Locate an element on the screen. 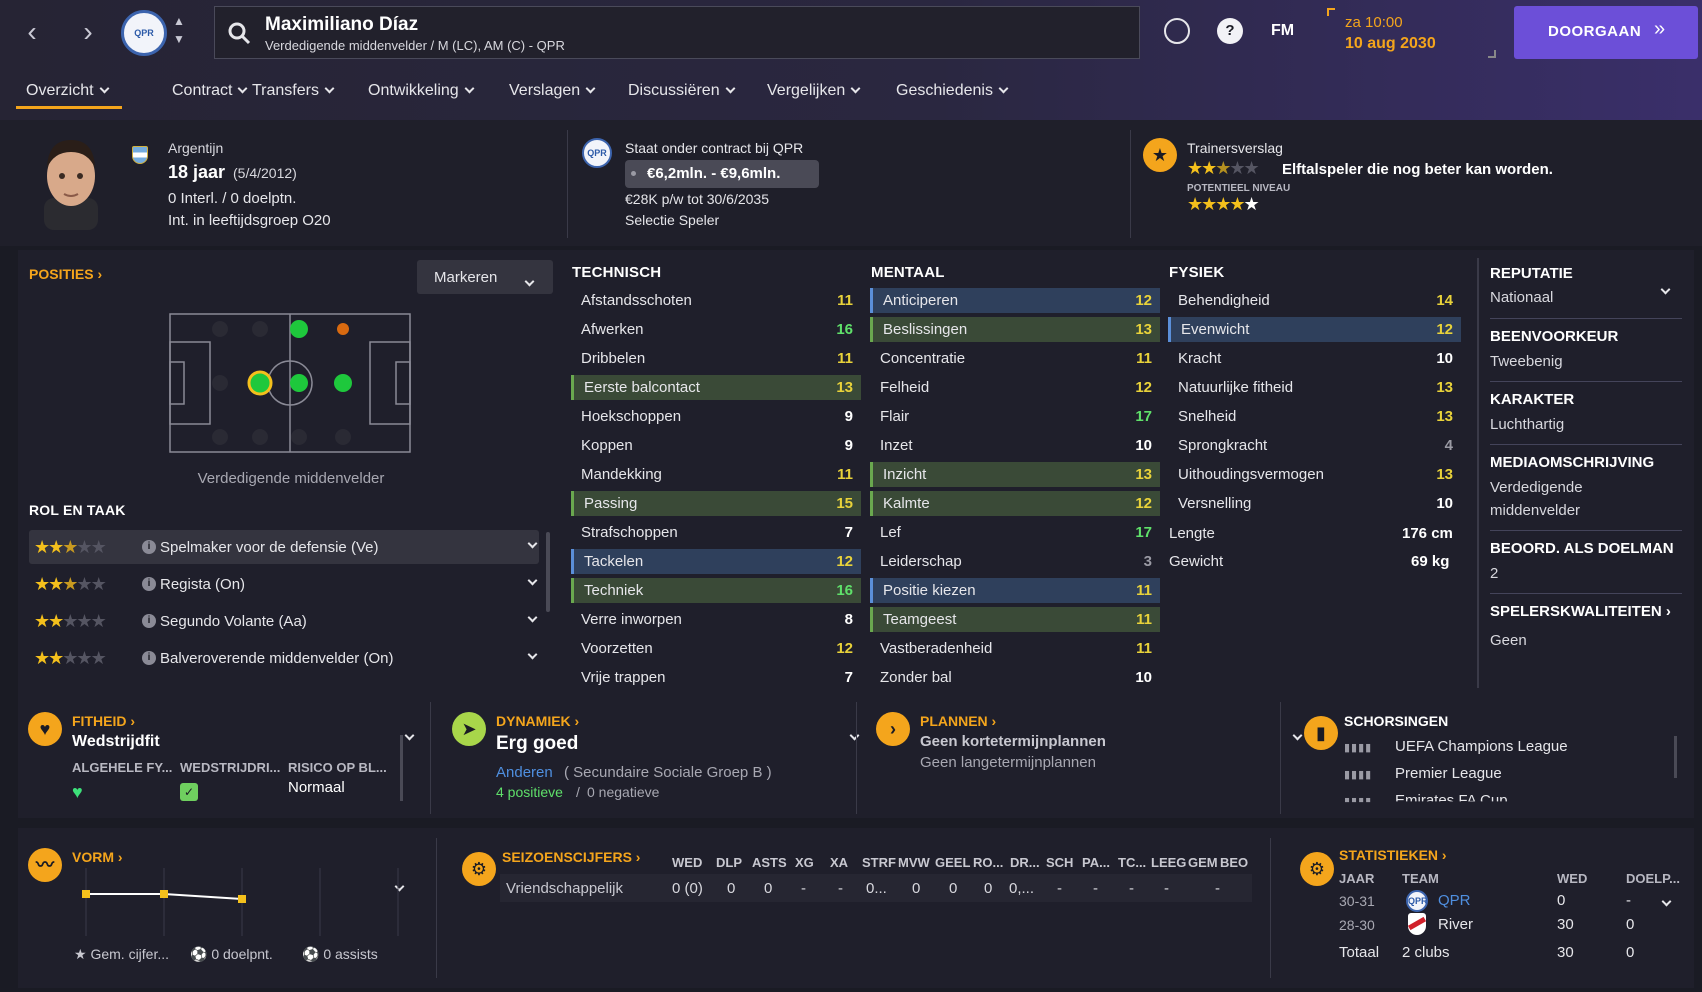  tab-6: Vergelijken is located at coordinates (814, 91).